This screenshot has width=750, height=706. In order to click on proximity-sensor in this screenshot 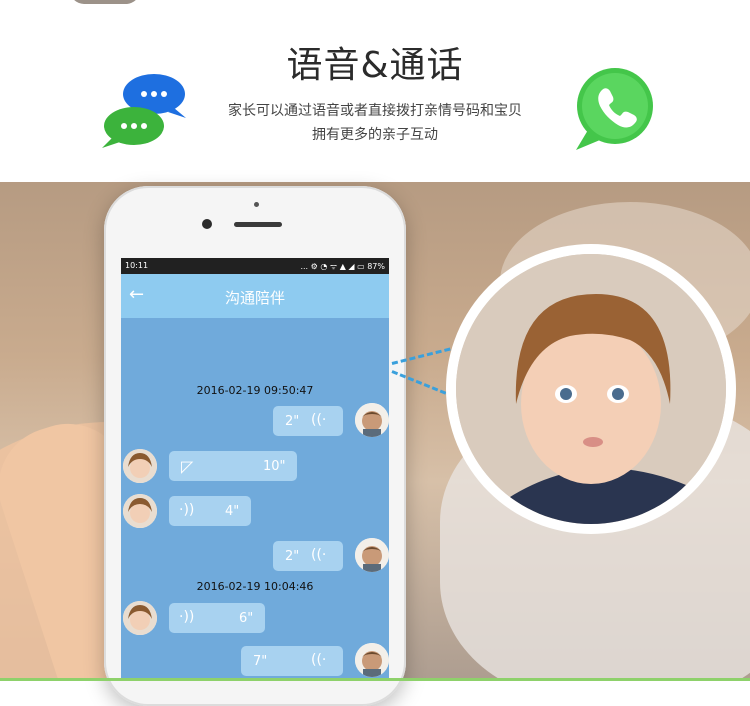, I will do `click(256, 204)`.